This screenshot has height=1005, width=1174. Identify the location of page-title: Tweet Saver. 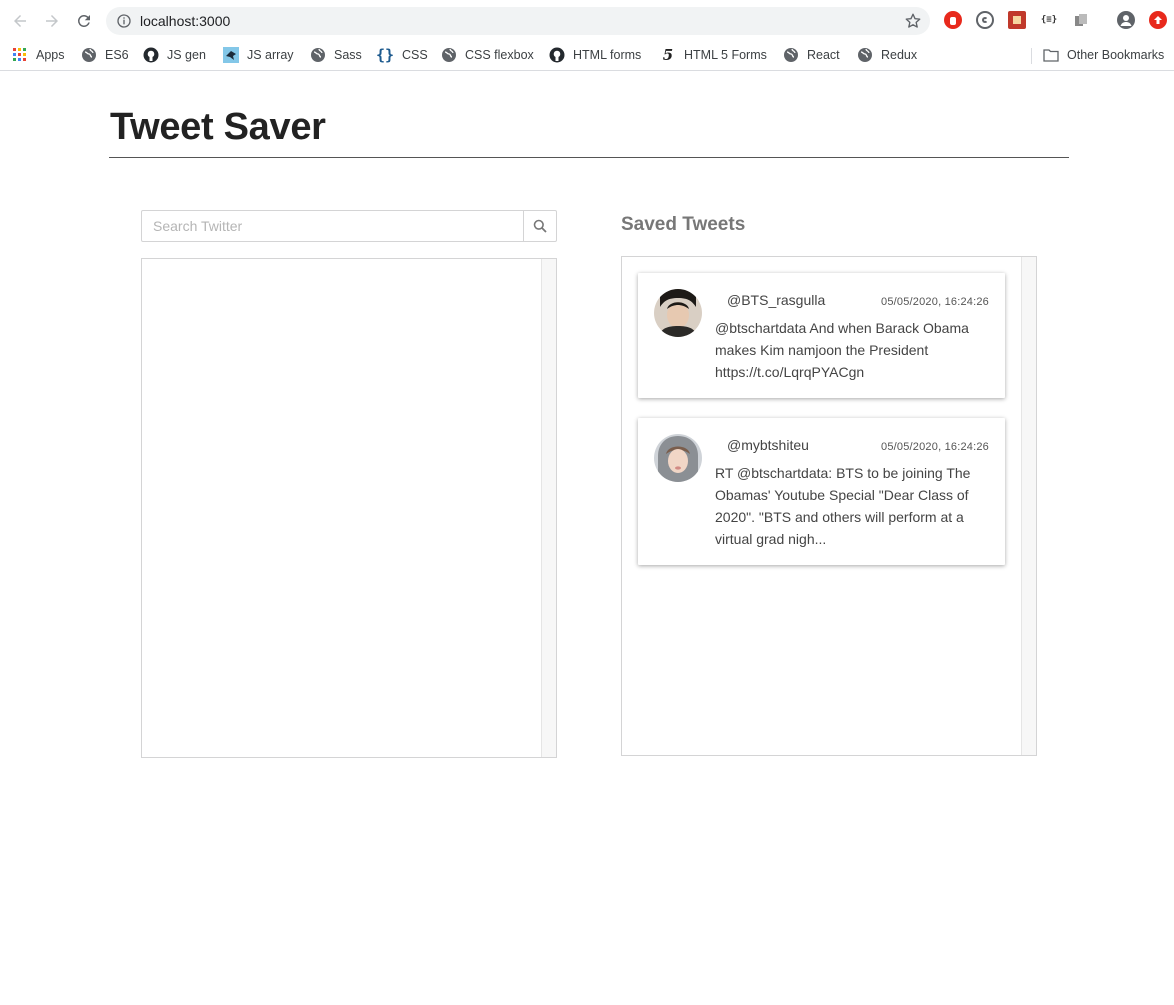
(218, 127).